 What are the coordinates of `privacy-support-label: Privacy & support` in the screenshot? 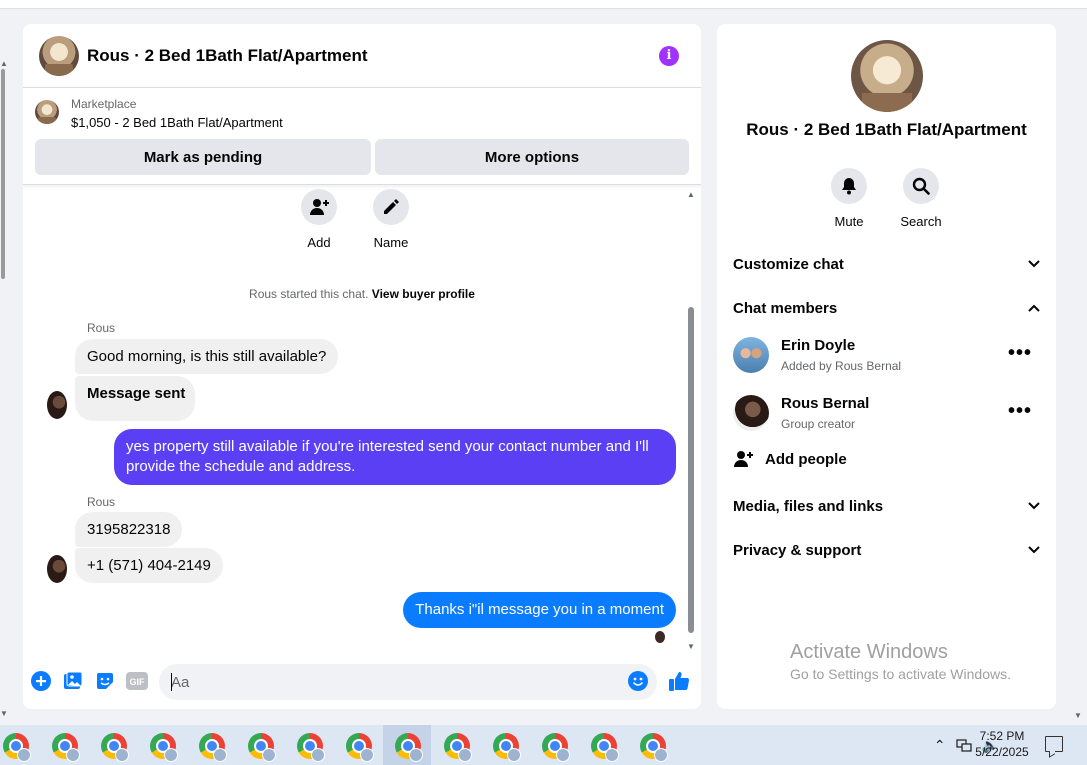 It's located at (797, 550).